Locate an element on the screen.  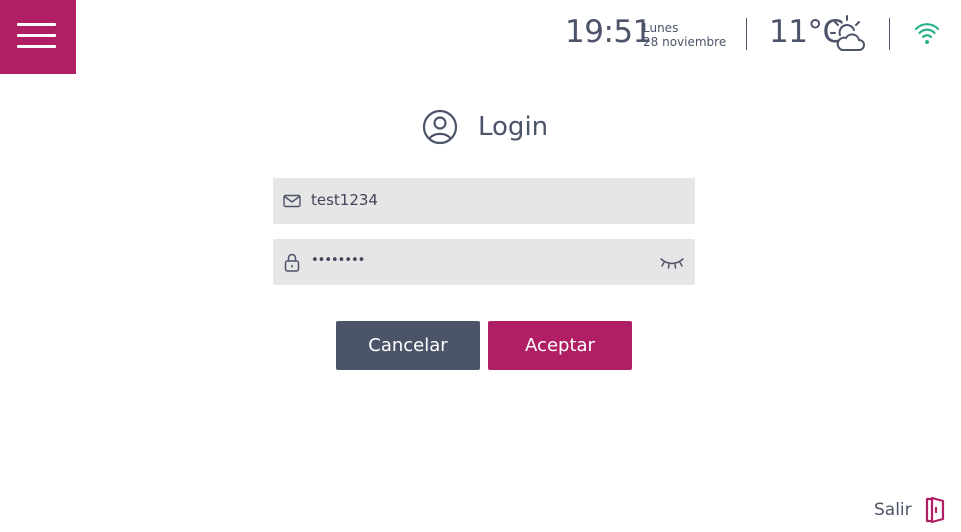
exit-door-icon is located at coordinates (935, 510).